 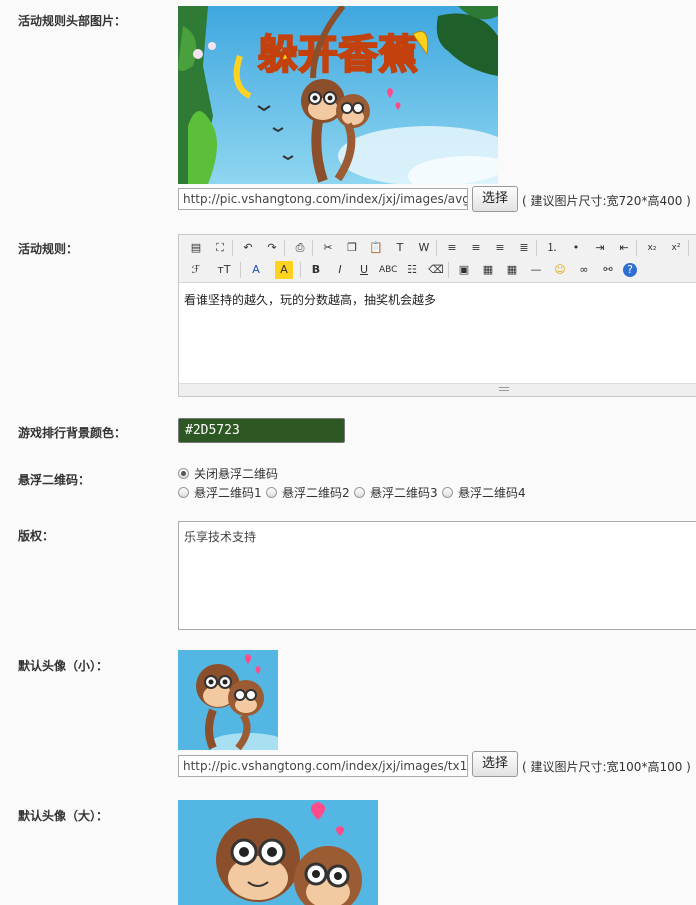 What do you see at coordinates (340, 270) in the screenshot?
I see `italic-icon: I` at bounding box center [340, 270].